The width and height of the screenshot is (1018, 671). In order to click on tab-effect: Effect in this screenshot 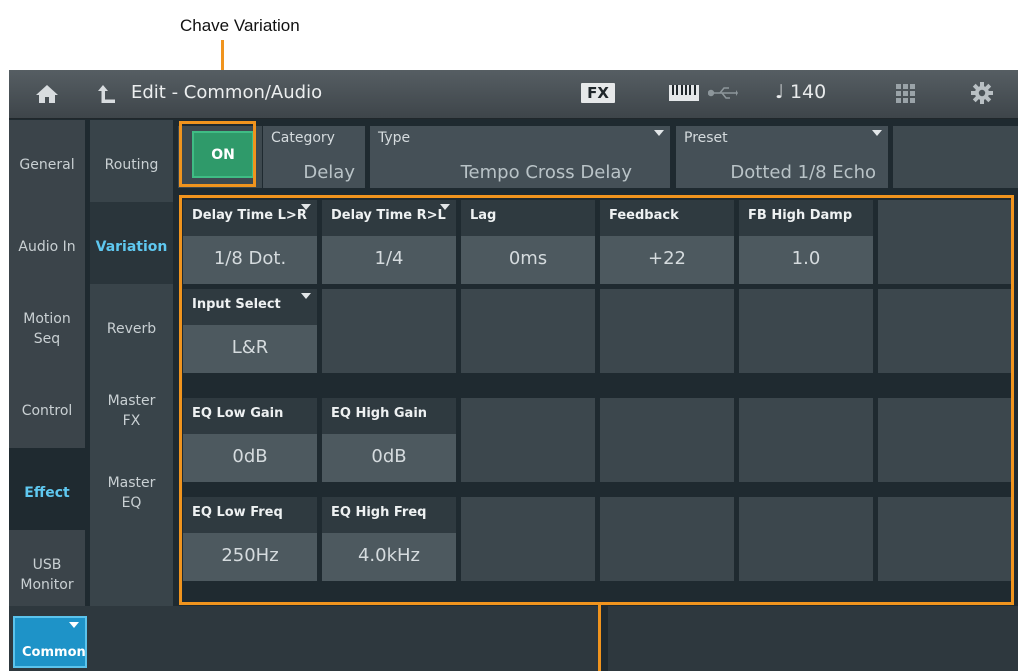, I will do `click(47, 493)`.